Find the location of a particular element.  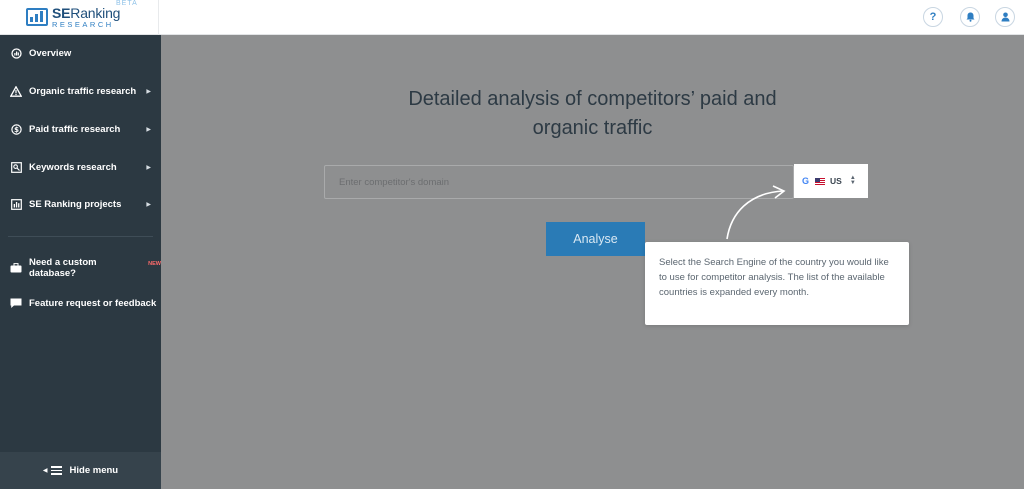

google-icon: G is located at coordinates (806, 181).